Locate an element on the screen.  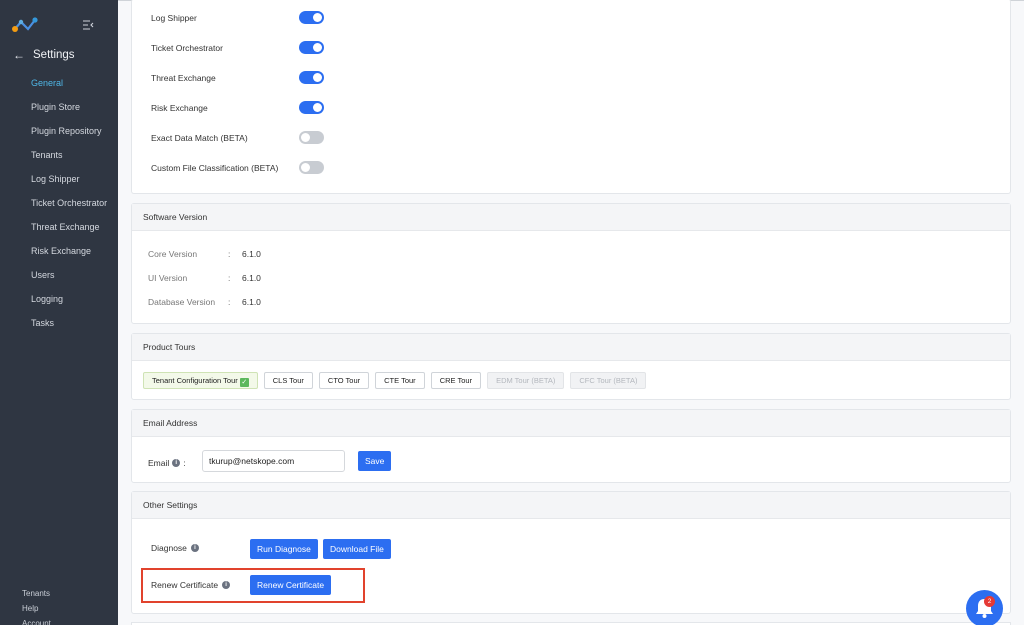
module-label: Custom File Classification (BETA) is located at coordinates (215, 167).